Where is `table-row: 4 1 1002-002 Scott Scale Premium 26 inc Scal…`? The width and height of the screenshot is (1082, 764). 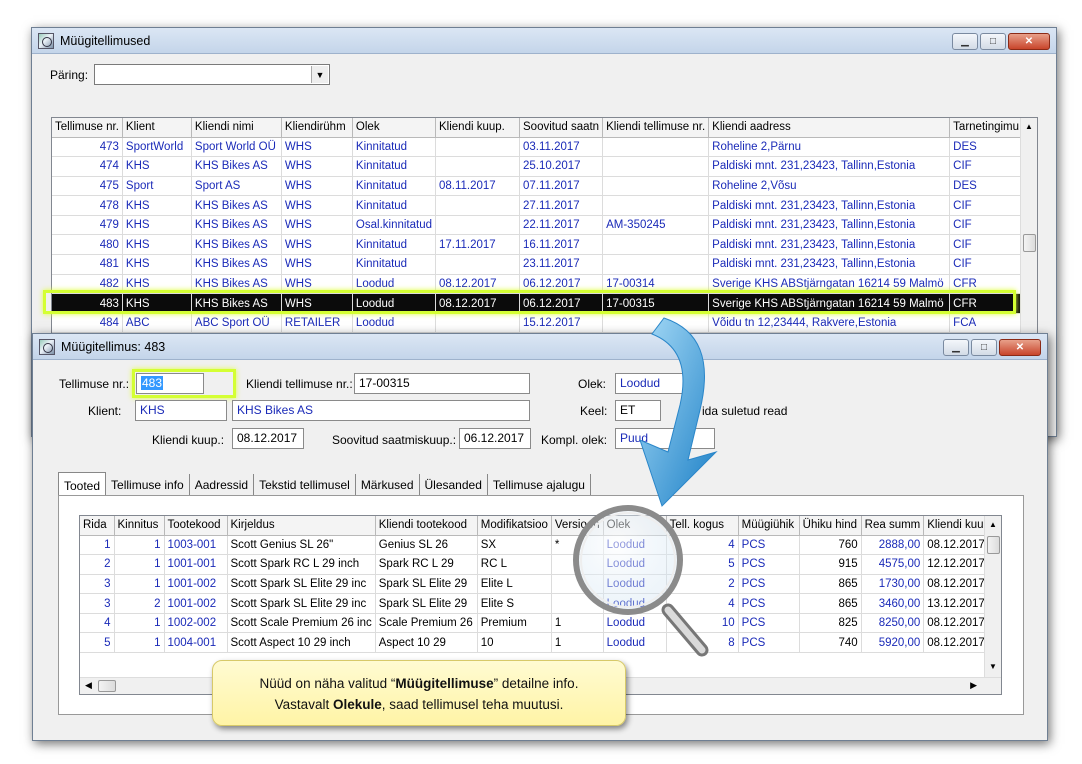 table-row: 4 1 1002-002 Scott Scale Premium 26 inc Scal… is located at coordinates (539, 623).